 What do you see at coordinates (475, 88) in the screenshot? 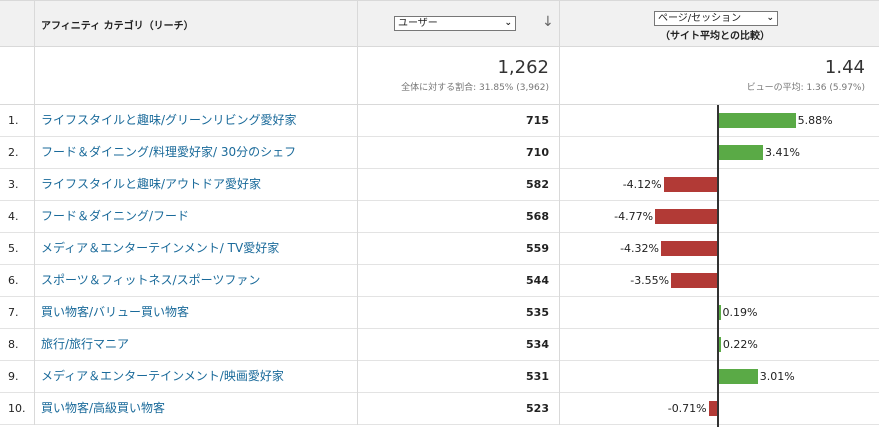
I see `total-users-share: 全体に対する割合: 31.85% (3,962)` at bounding box center [475, 88].